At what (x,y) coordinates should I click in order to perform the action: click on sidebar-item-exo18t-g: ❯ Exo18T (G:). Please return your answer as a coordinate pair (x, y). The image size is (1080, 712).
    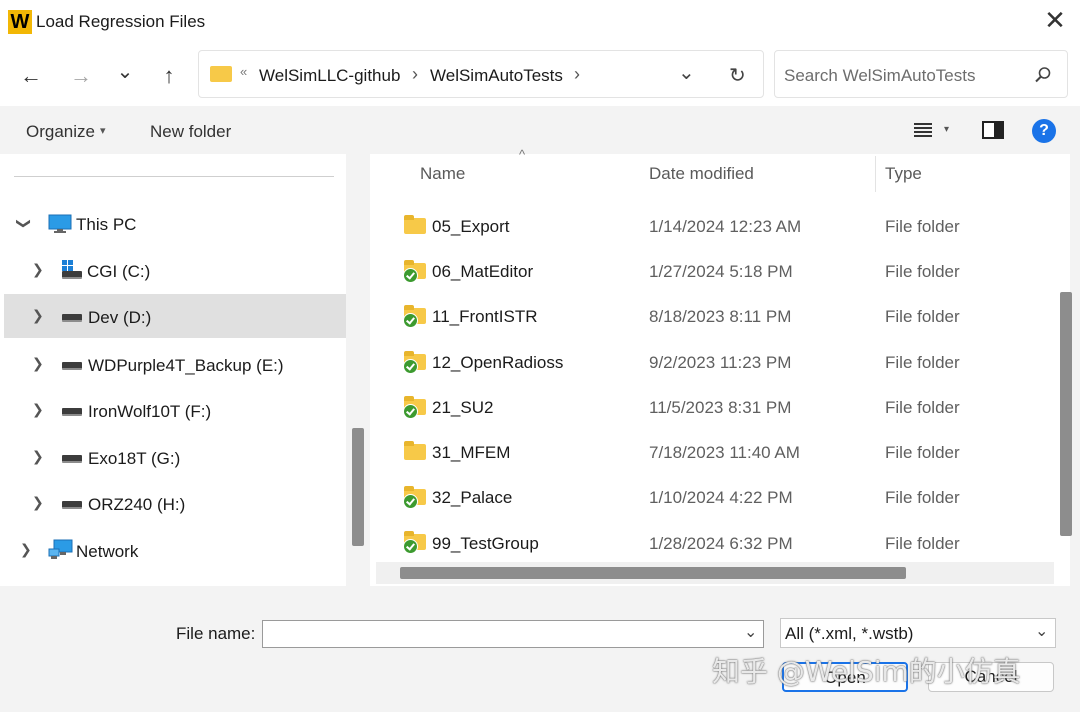
    Looking at the image, I should click on (175, 457).